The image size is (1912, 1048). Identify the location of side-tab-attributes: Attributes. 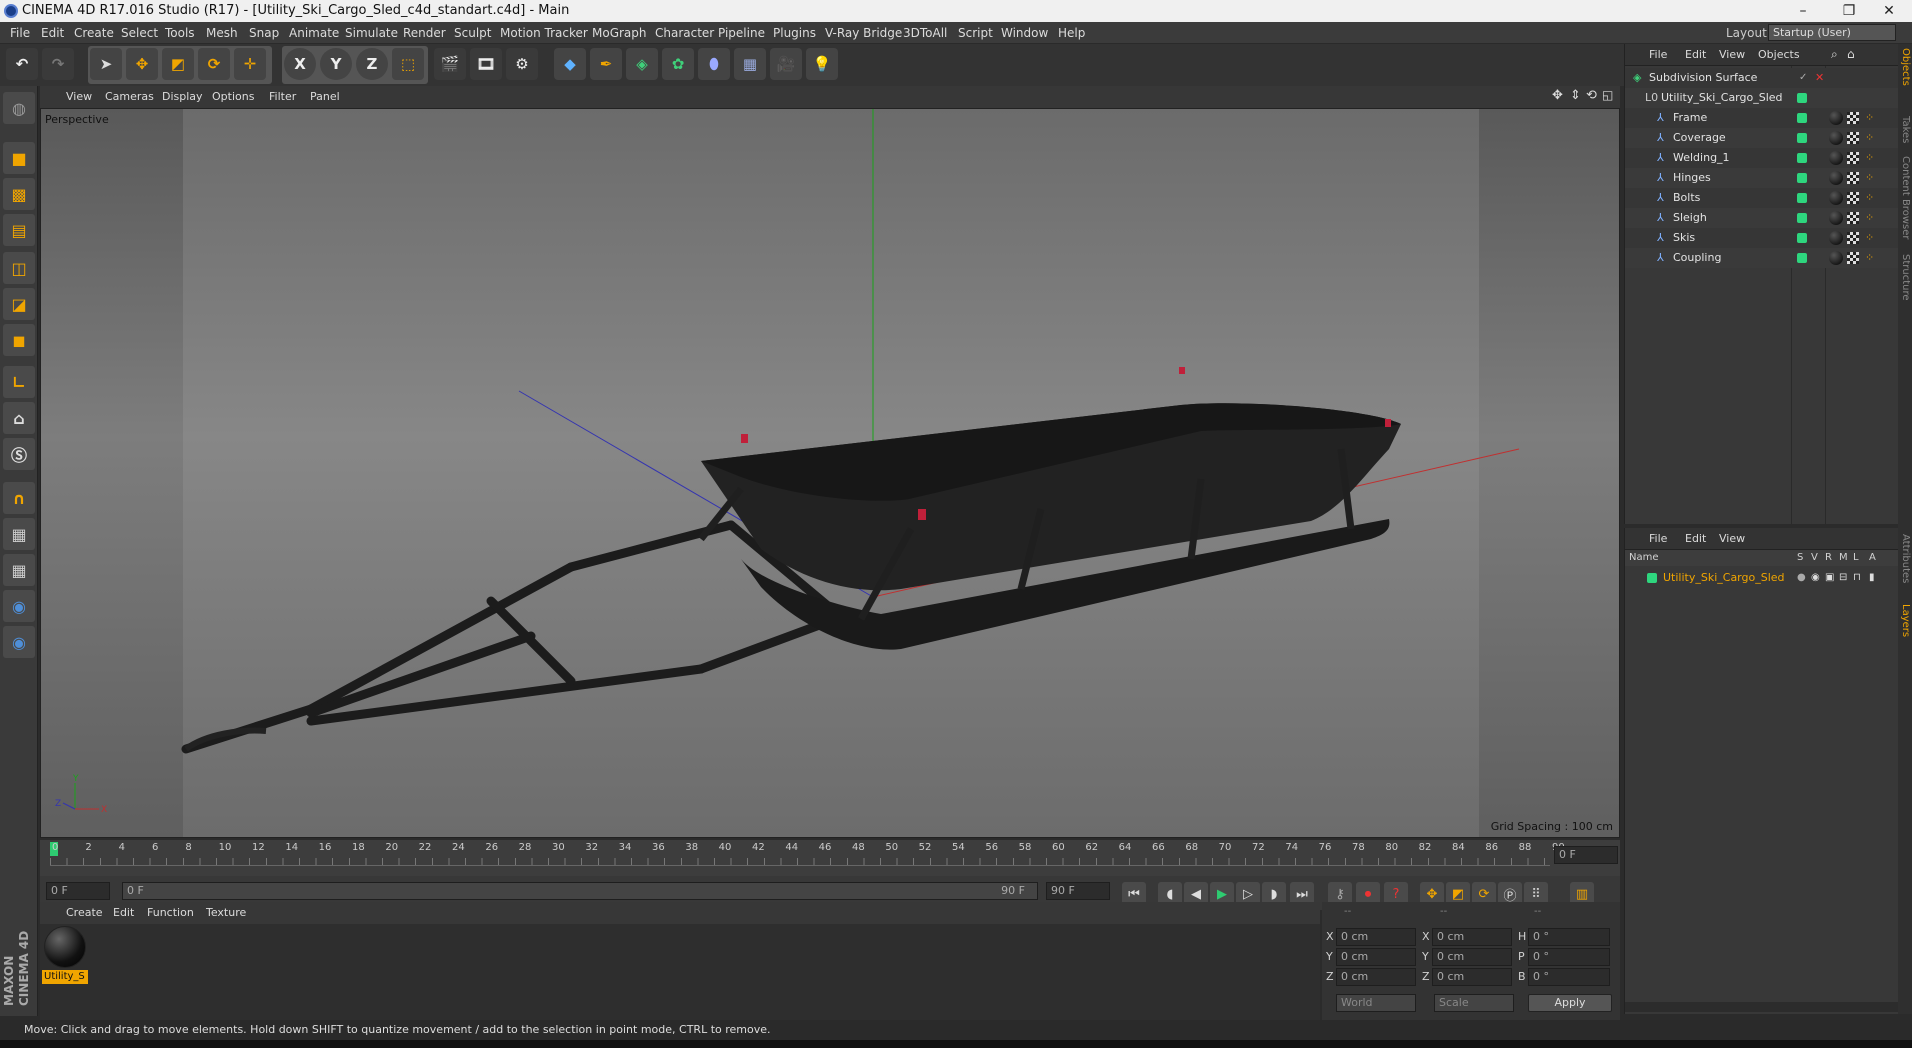
(1905, 558).